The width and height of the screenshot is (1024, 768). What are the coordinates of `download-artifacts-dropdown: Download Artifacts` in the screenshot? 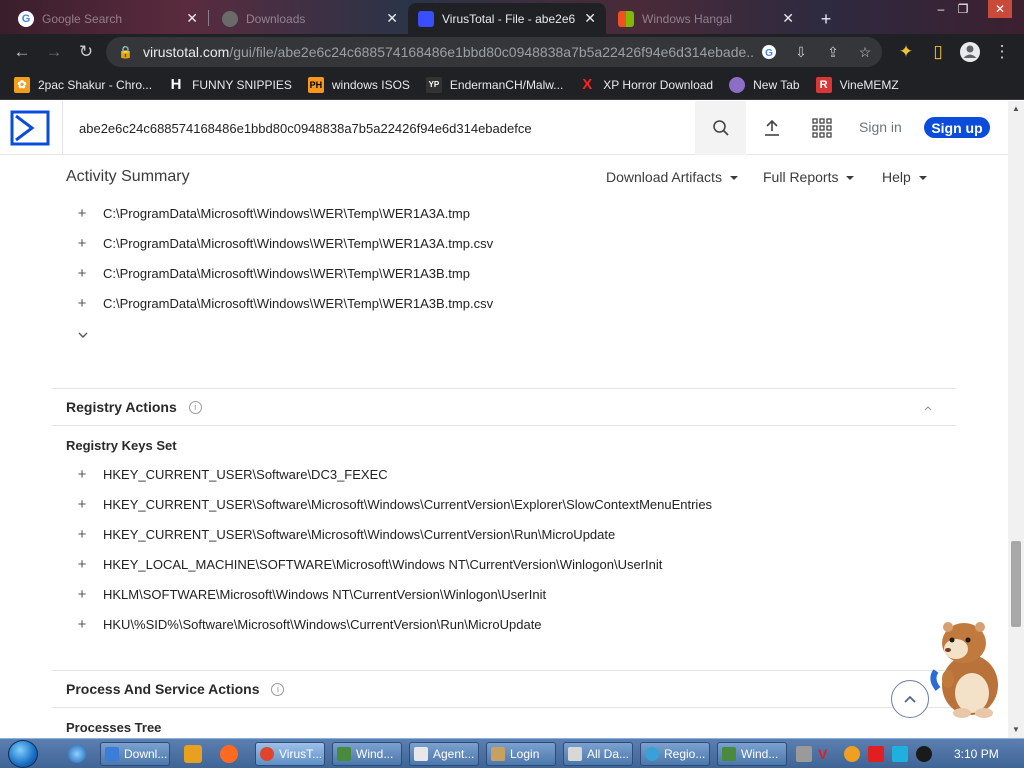 It's located at (672, 177).